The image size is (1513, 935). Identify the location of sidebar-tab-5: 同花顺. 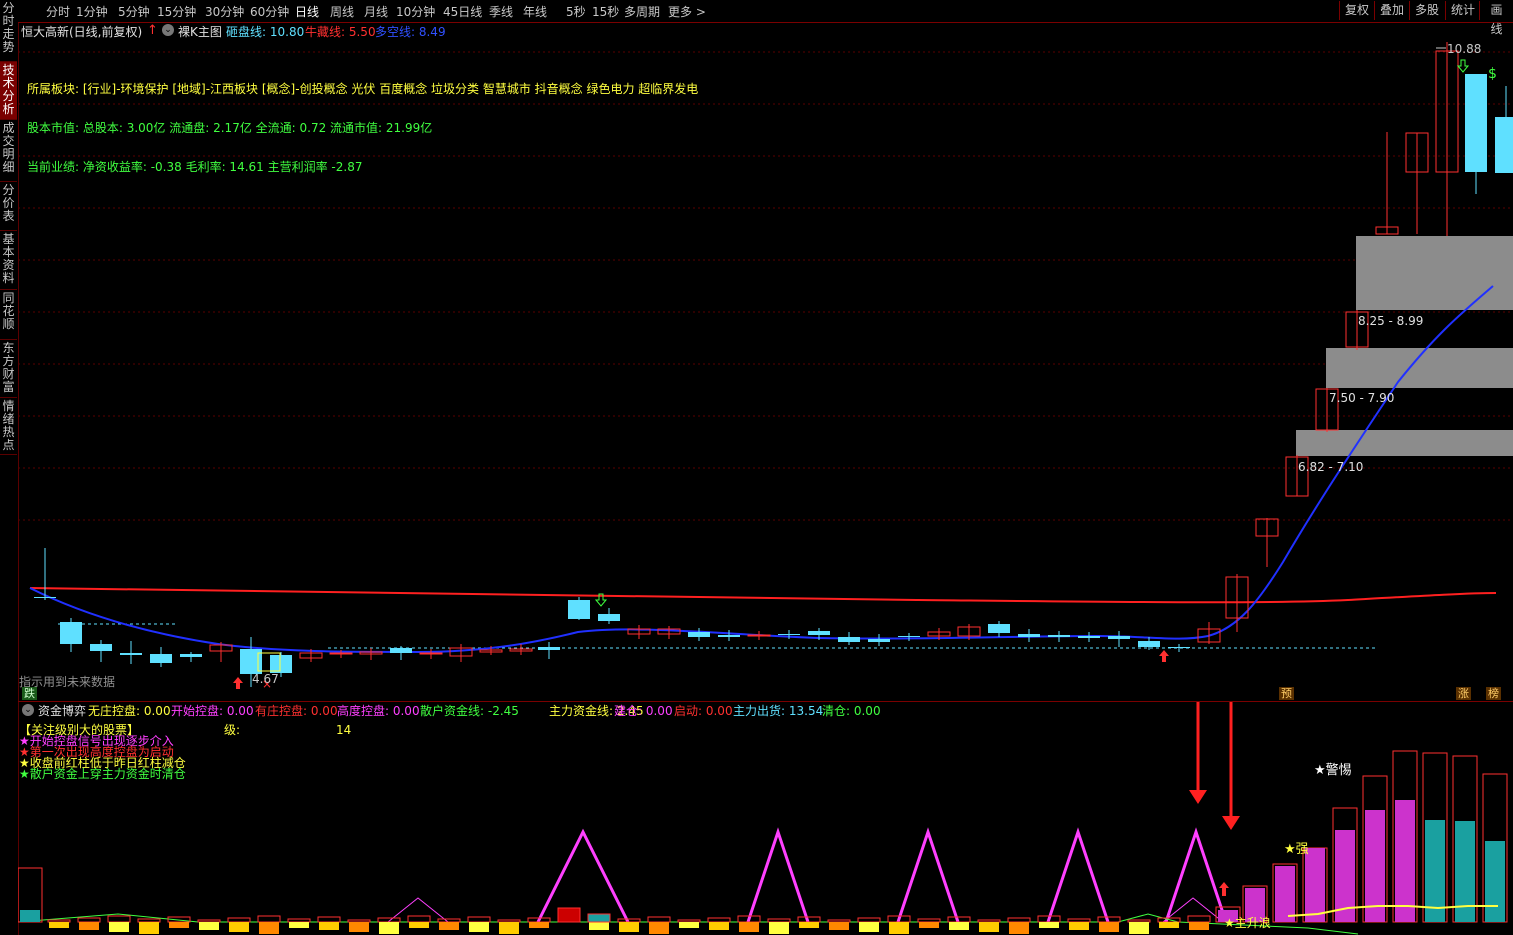
(8, 315).